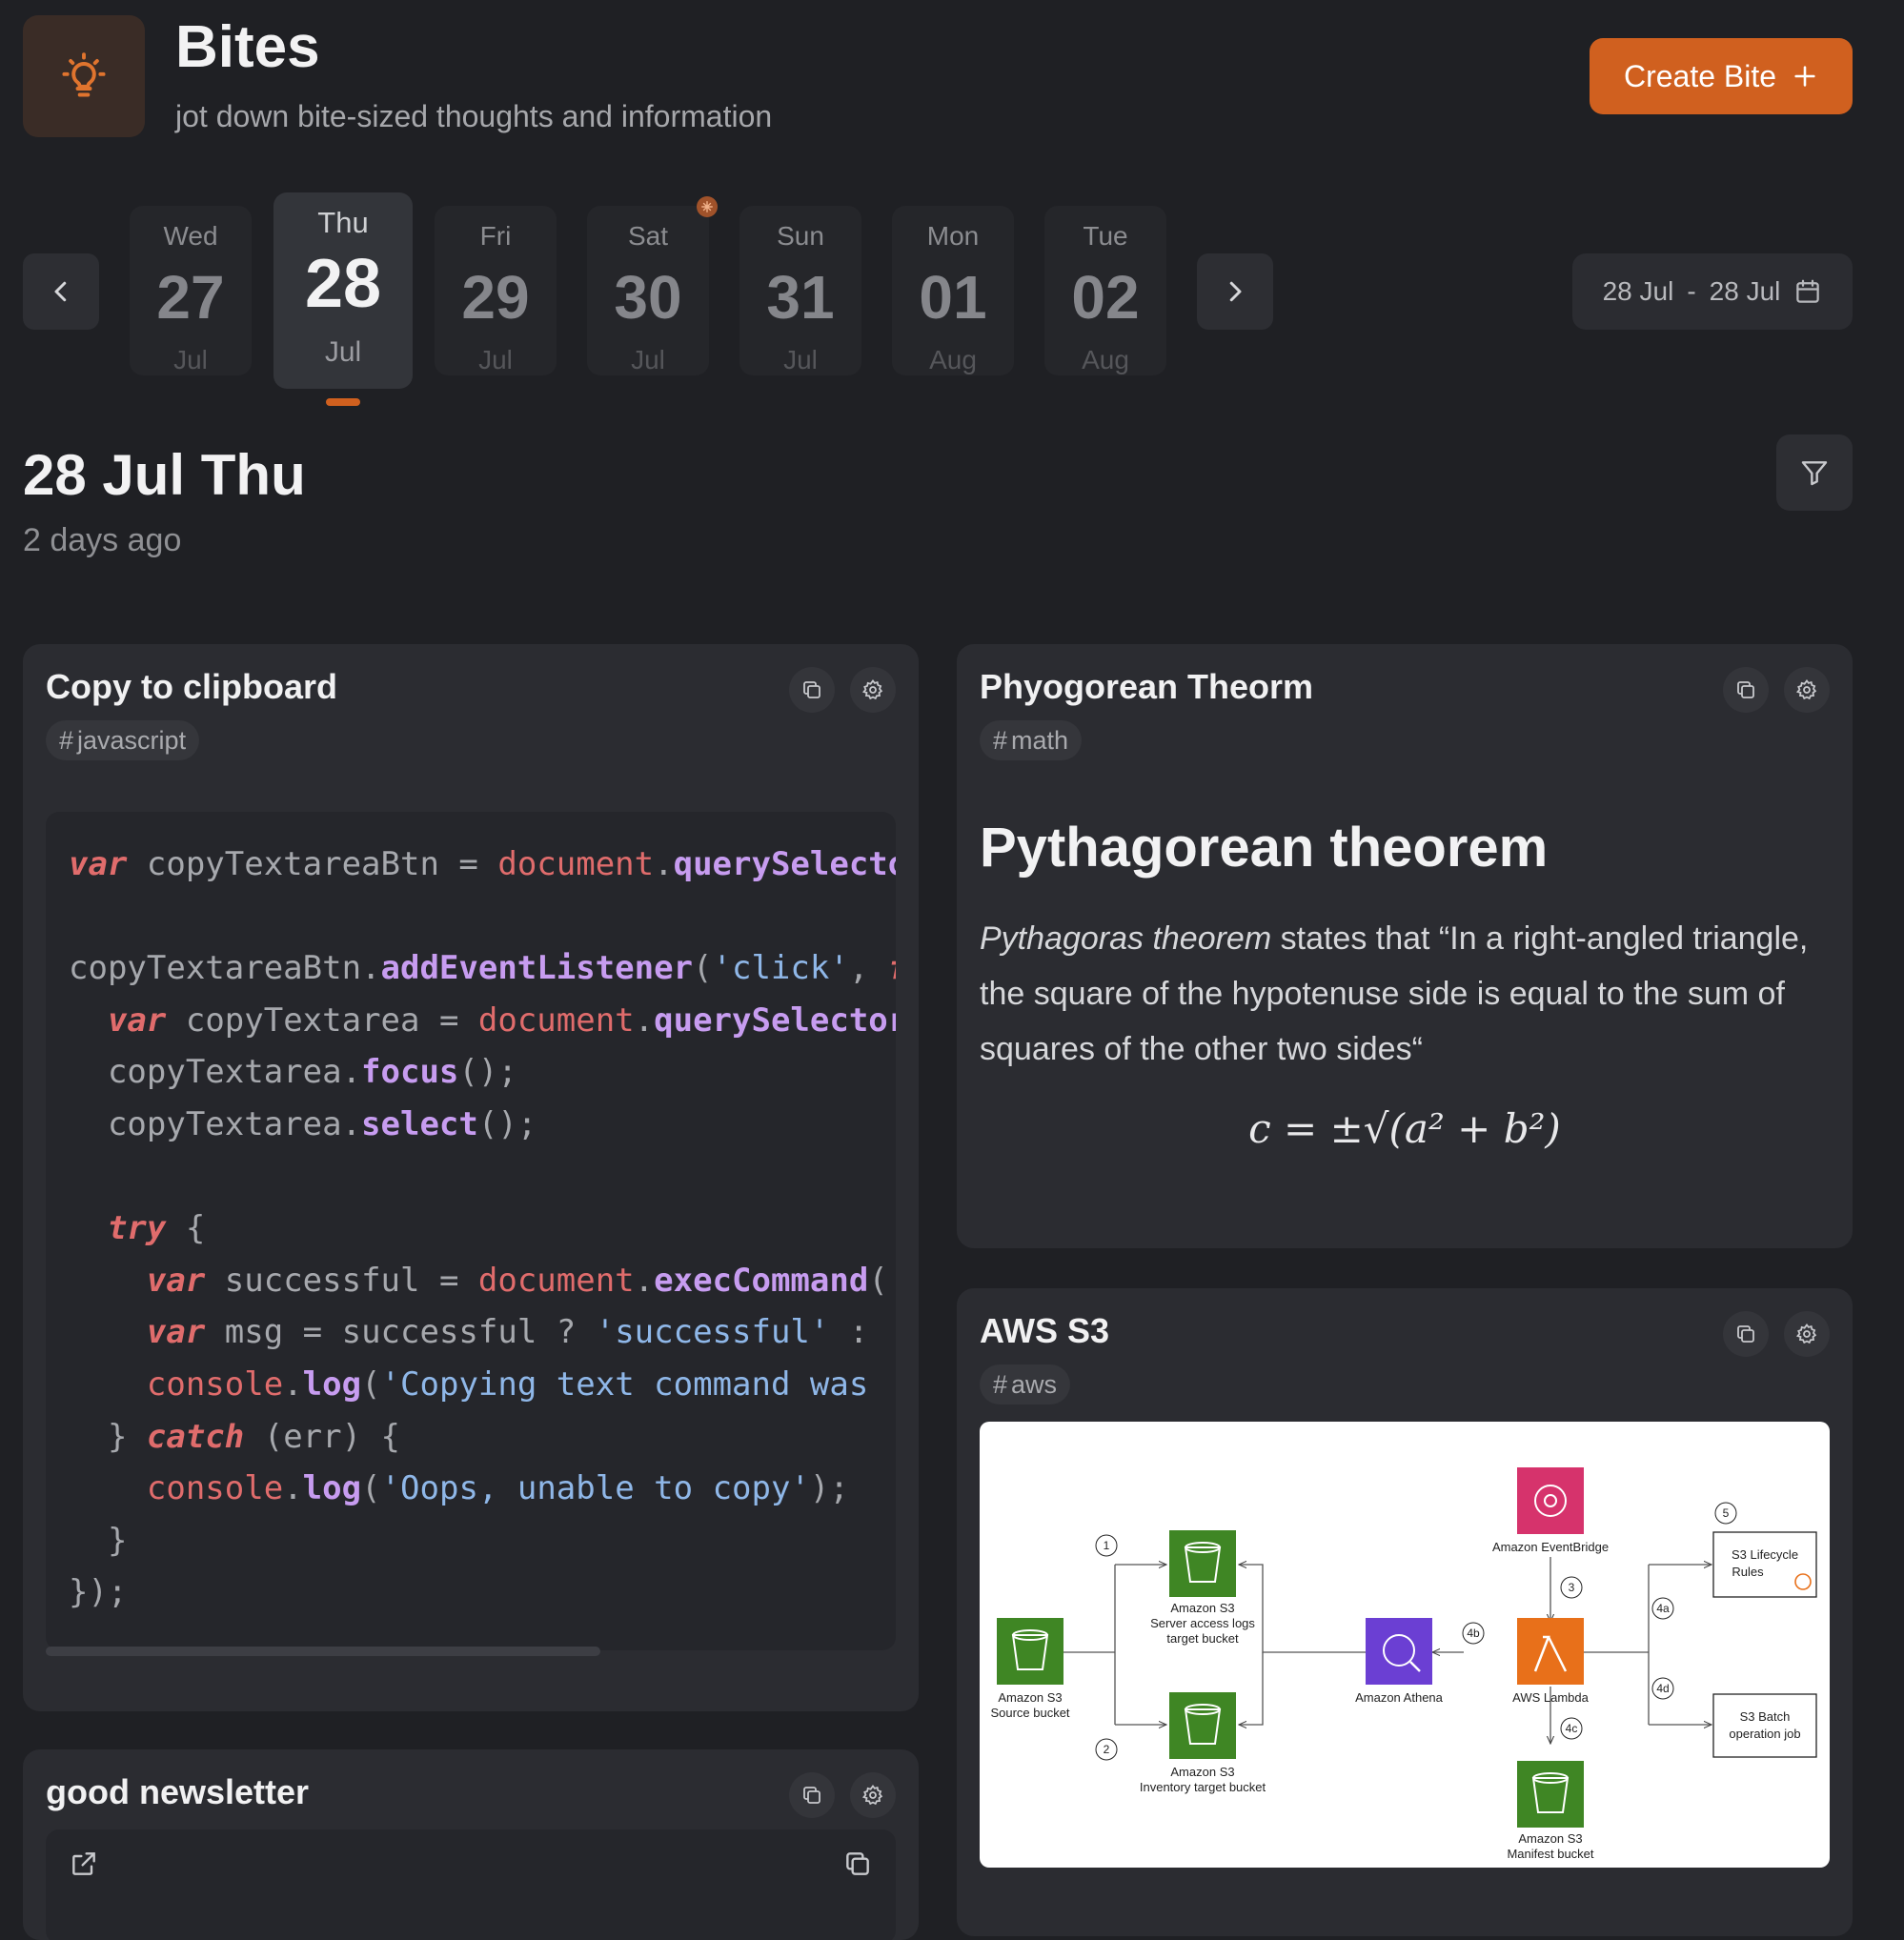 This screenshot has height=1940, width=1904. What do you see at coordinates (953, 290) in the screenshot?
I see `date-mon-01: Mon 01 Aug` at bounding box center [953, 290].